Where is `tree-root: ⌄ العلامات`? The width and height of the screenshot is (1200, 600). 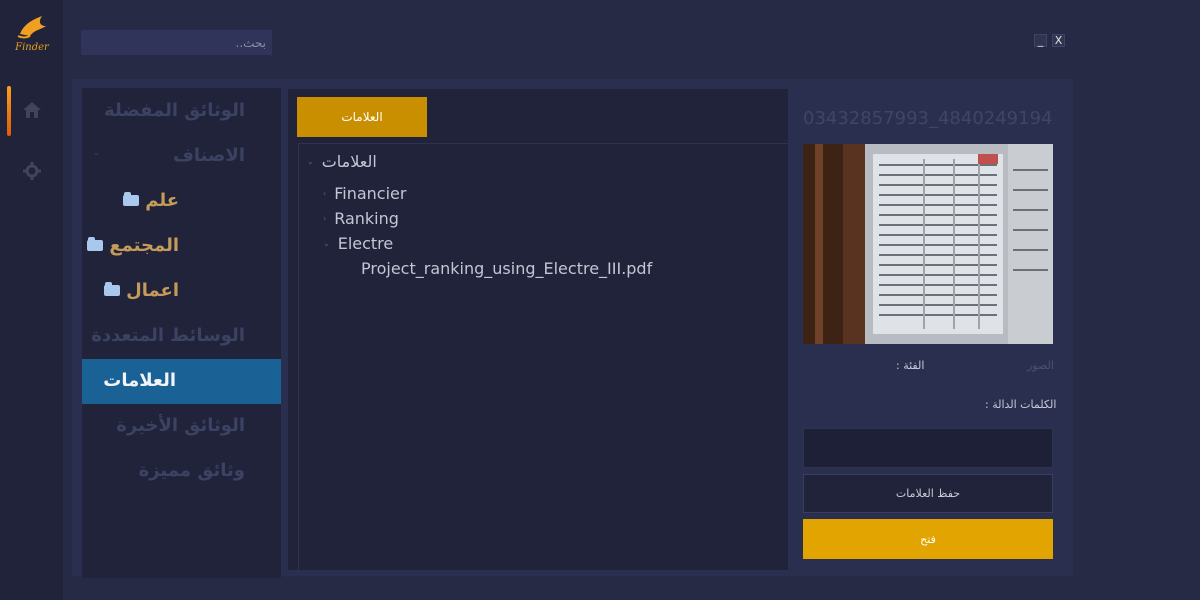
tree-root: ⌄ العلامات is located at coordinates (342, 161).